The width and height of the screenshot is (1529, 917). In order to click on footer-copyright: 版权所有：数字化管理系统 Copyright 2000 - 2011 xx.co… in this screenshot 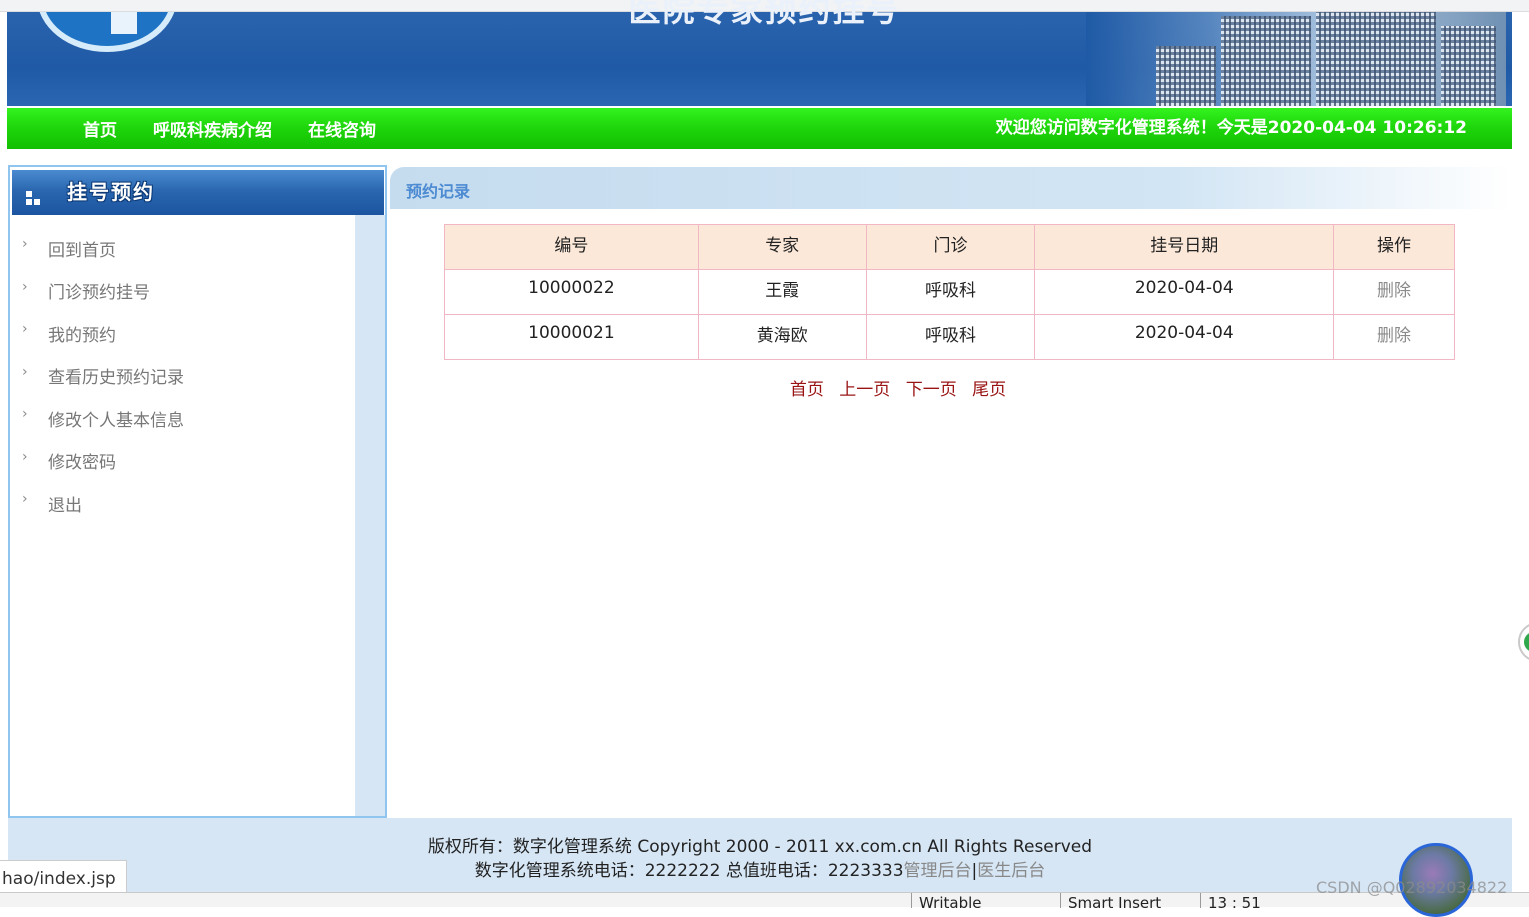, I will do `click(760, 847)`.